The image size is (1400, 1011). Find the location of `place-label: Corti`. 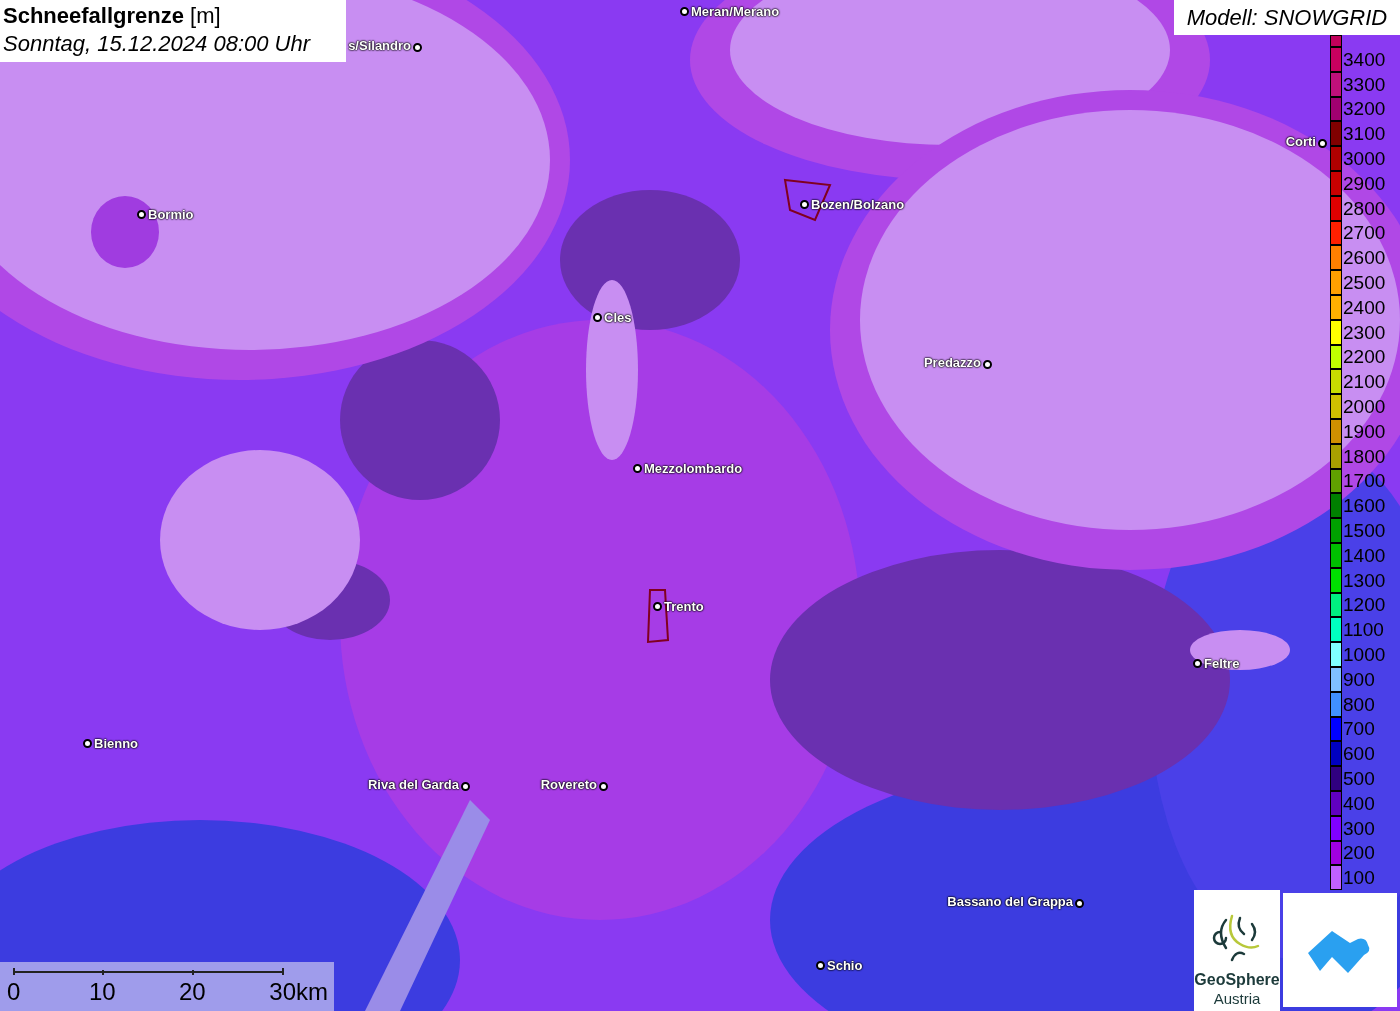

place-label: Corti is located at coordinates (1300, 141).